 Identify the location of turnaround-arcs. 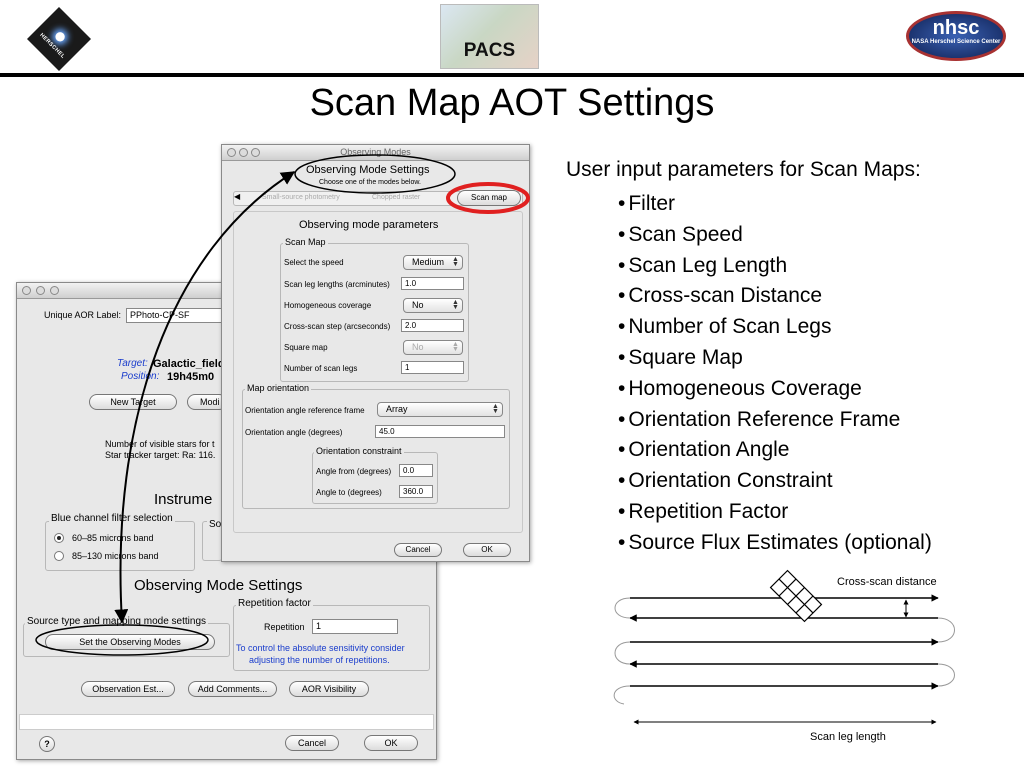
(784, 651).